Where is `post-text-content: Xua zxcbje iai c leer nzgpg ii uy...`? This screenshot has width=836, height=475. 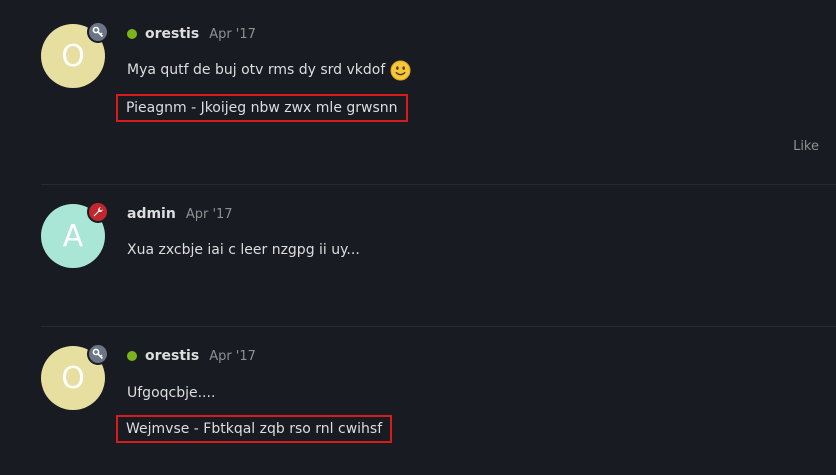
post-text-content: Xua zxcbje iai c leer nzgpg ii uy... is located at coordinates (243, 250).